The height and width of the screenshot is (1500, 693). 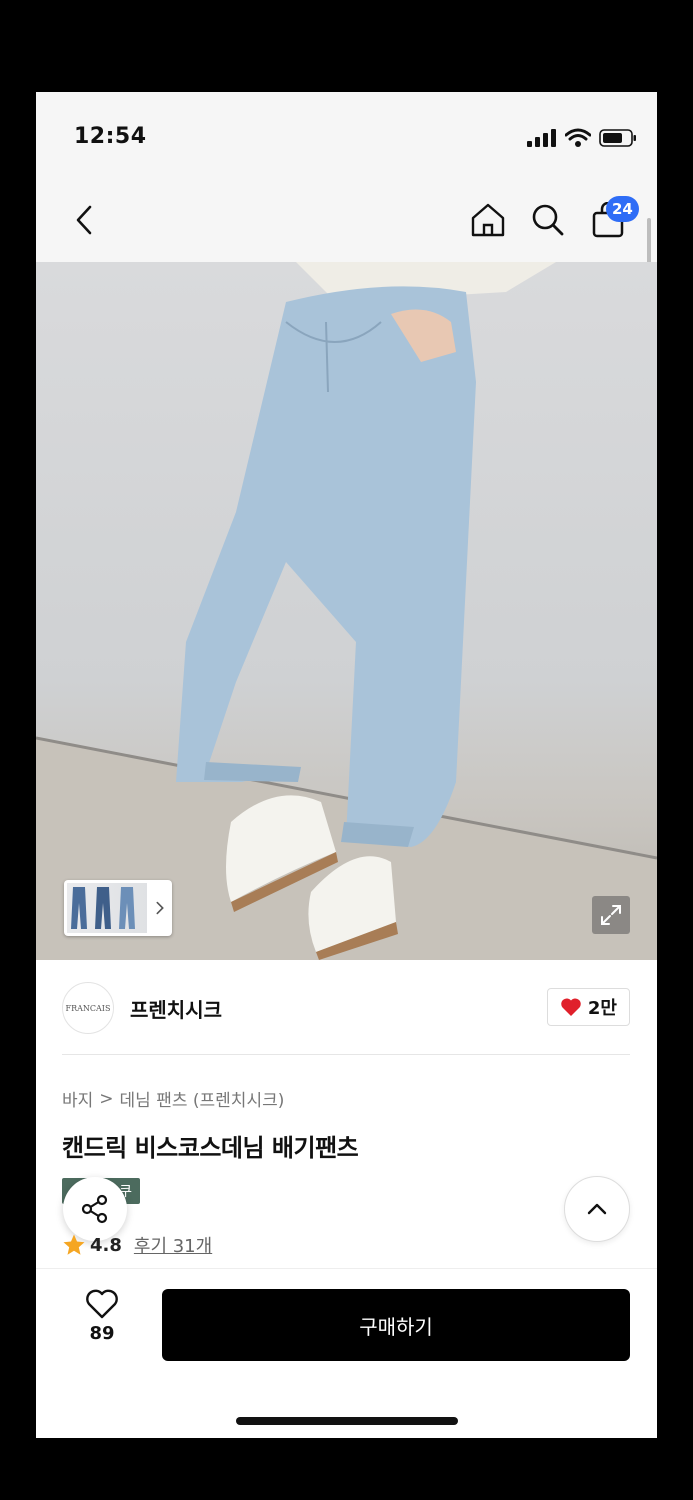 What do you see at coordinates (176, 1008) in the screenshot?
I see `shop-name: 프렌치시크` at bounding box center [176, 1008].